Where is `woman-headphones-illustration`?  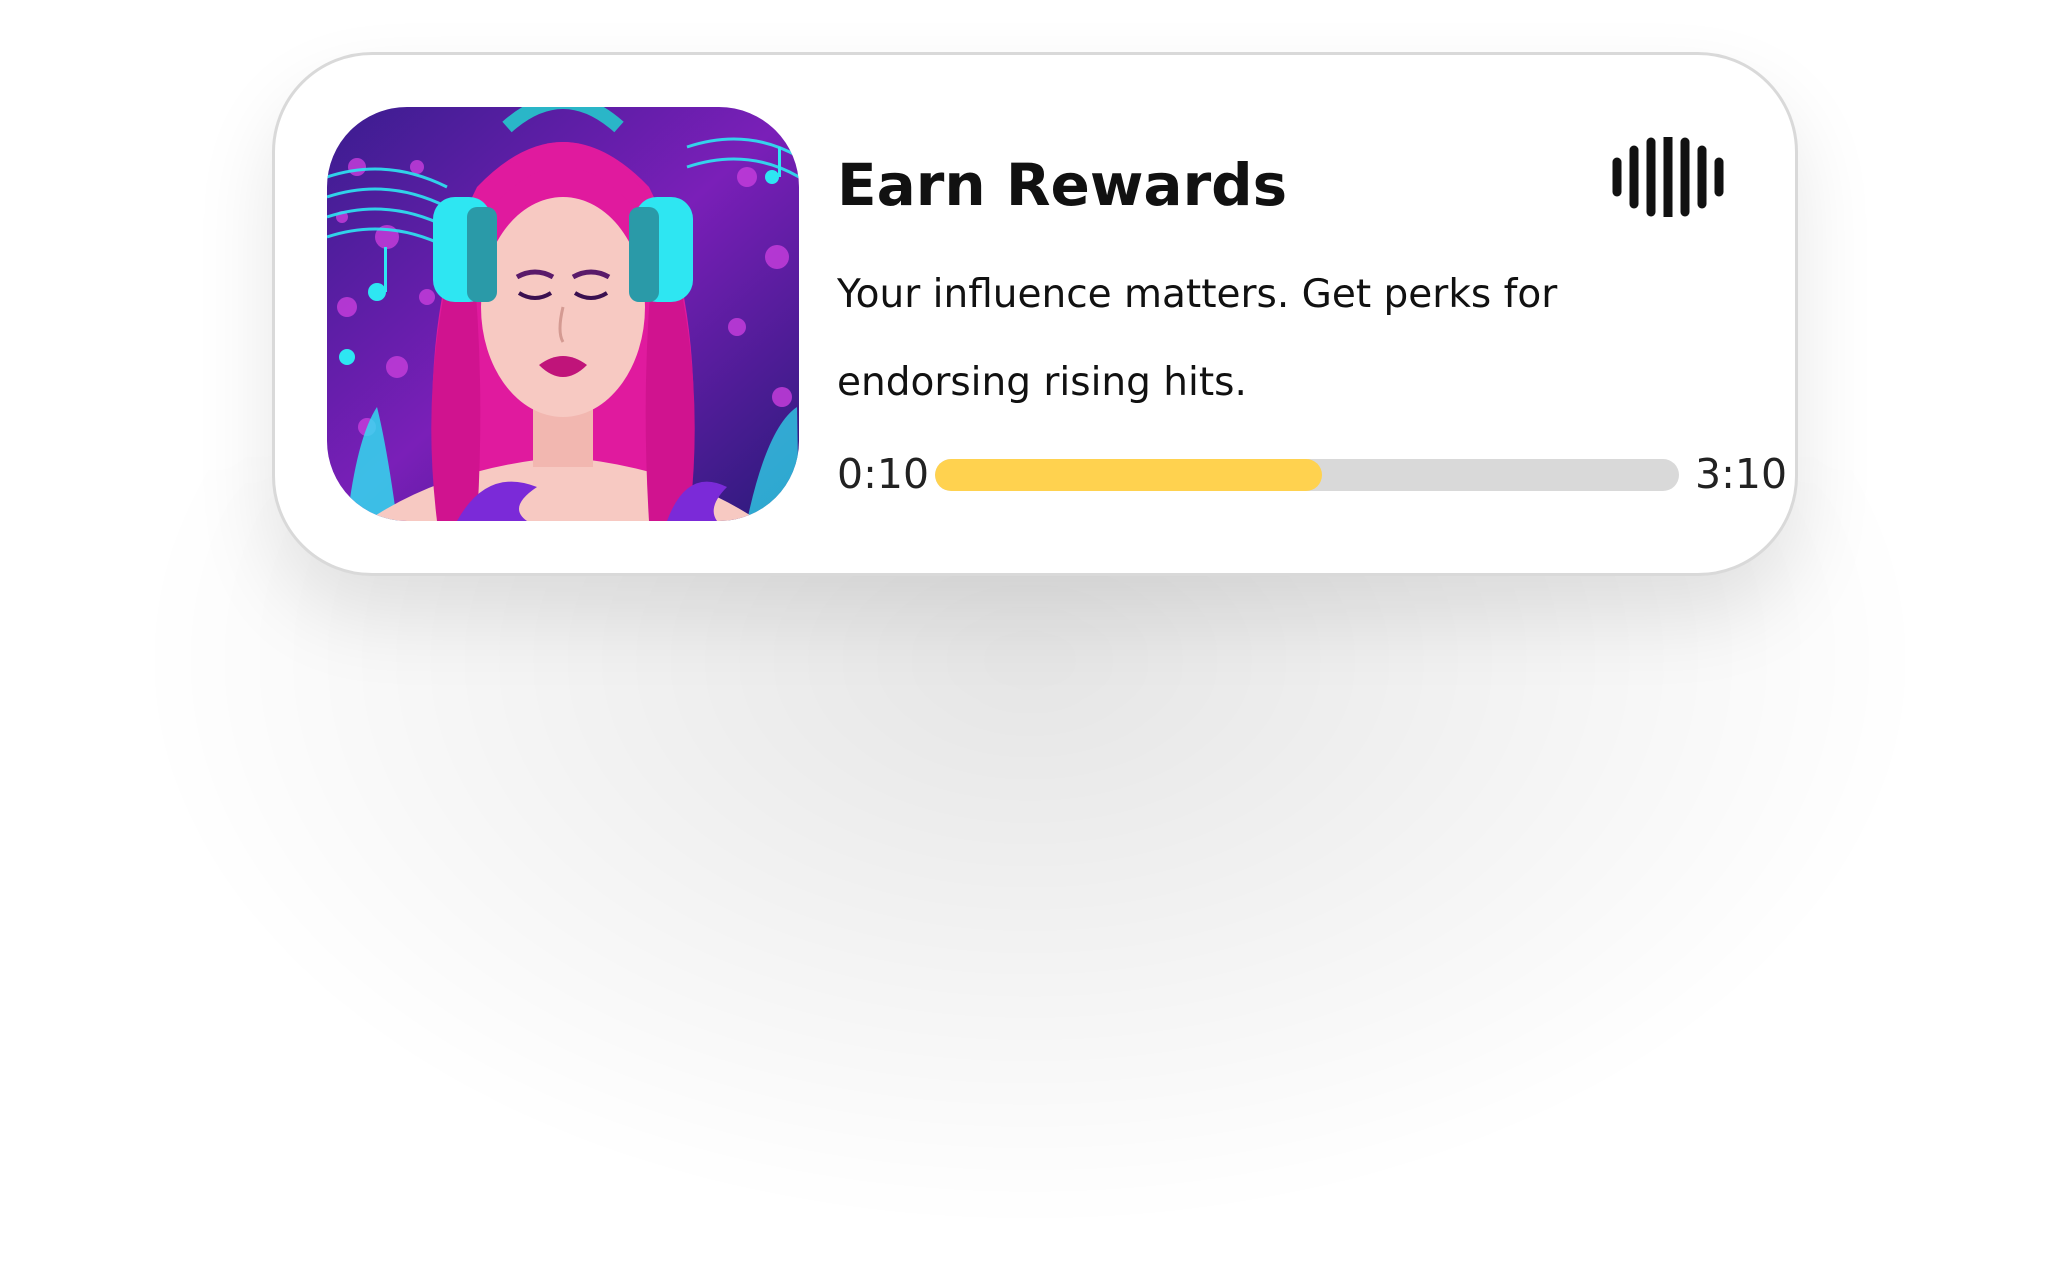
woman-headphones-illustration is located at coordinates (563, 314).